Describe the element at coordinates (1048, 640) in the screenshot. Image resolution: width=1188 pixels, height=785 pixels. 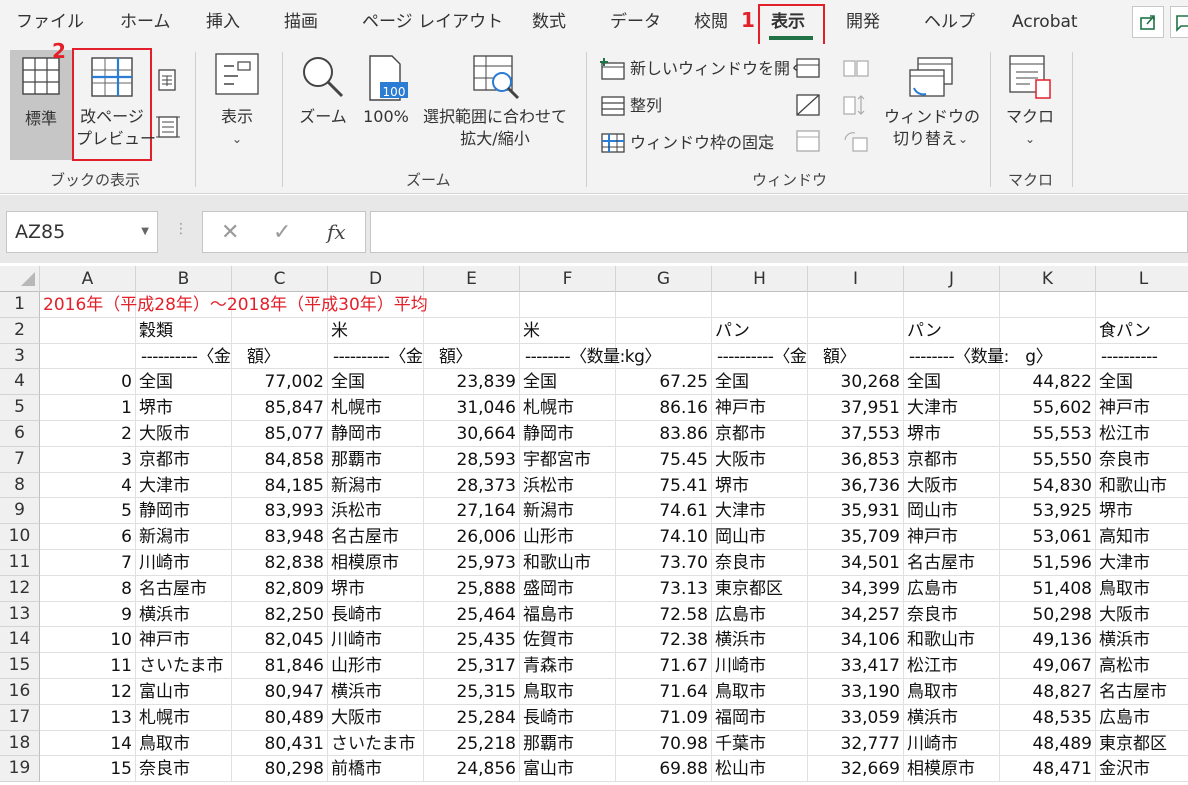
I see `cell-k14: 49,136` at that location.